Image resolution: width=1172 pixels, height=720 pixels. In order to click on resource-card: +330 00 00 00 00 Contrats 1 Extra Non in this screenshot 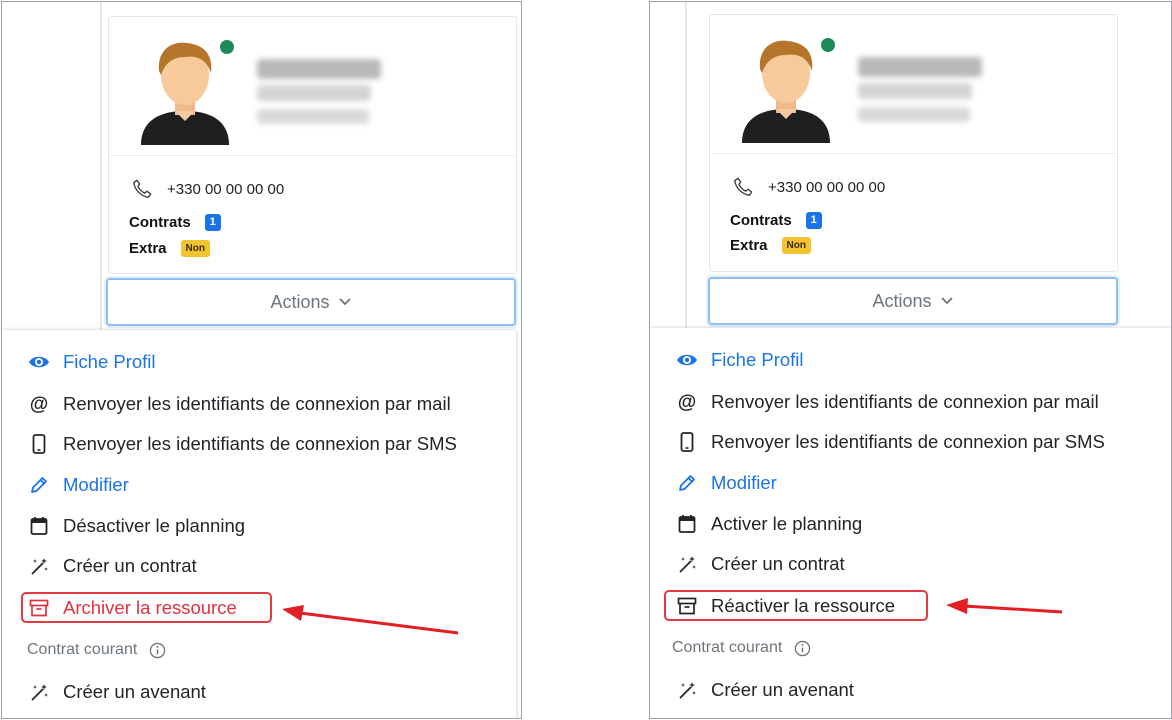, I will do `click(312, 145)`.